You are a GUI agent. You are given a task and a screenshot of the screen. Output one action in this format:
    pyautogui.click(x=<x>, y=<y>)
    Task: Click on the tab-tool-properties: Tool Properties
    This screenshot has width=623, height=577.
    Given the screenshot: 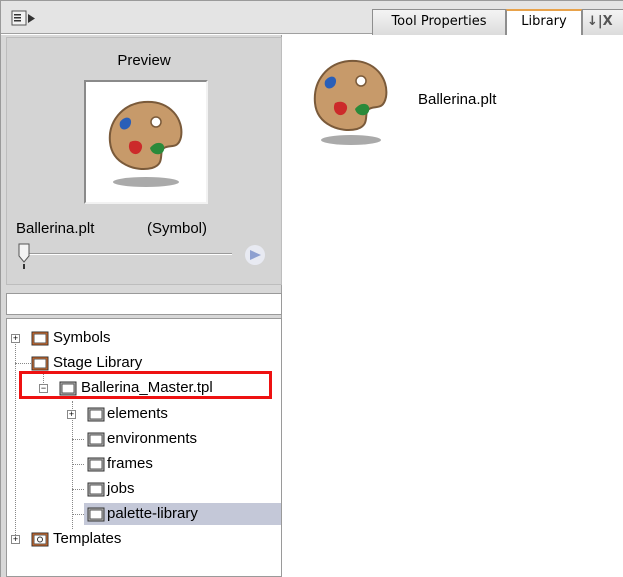 What is the action you would take?
    pyautogui.click(x=439, y=22)
    